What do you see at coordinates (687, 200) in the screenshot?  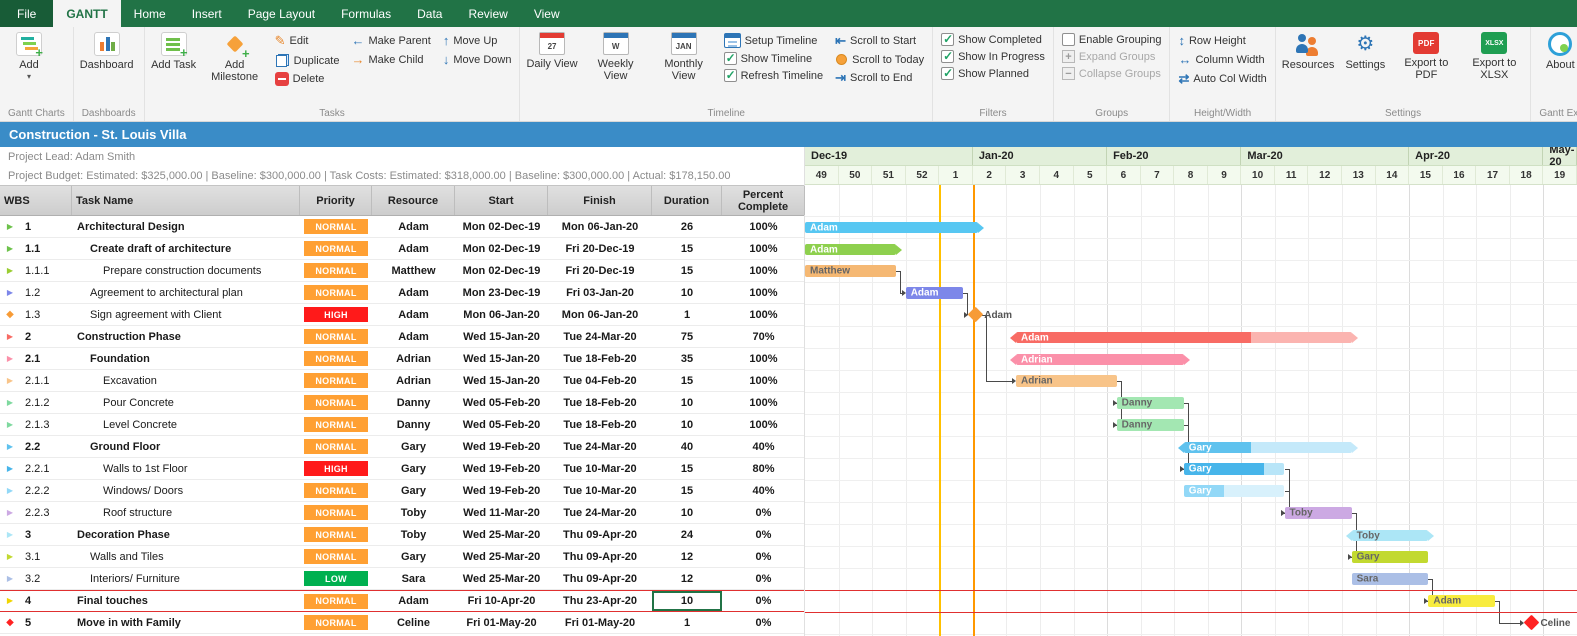 I see `column-header-duration: Duration` at bounding box center [687, 200].